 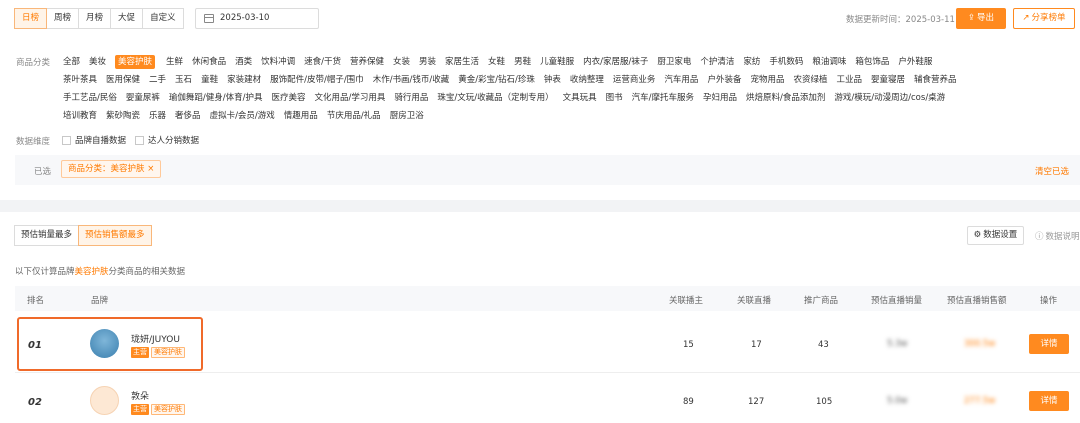 What do you see at coordinates (97, 62) in the screenshot?
I see `category-item: 美妆` at bounding box center [97, 62].